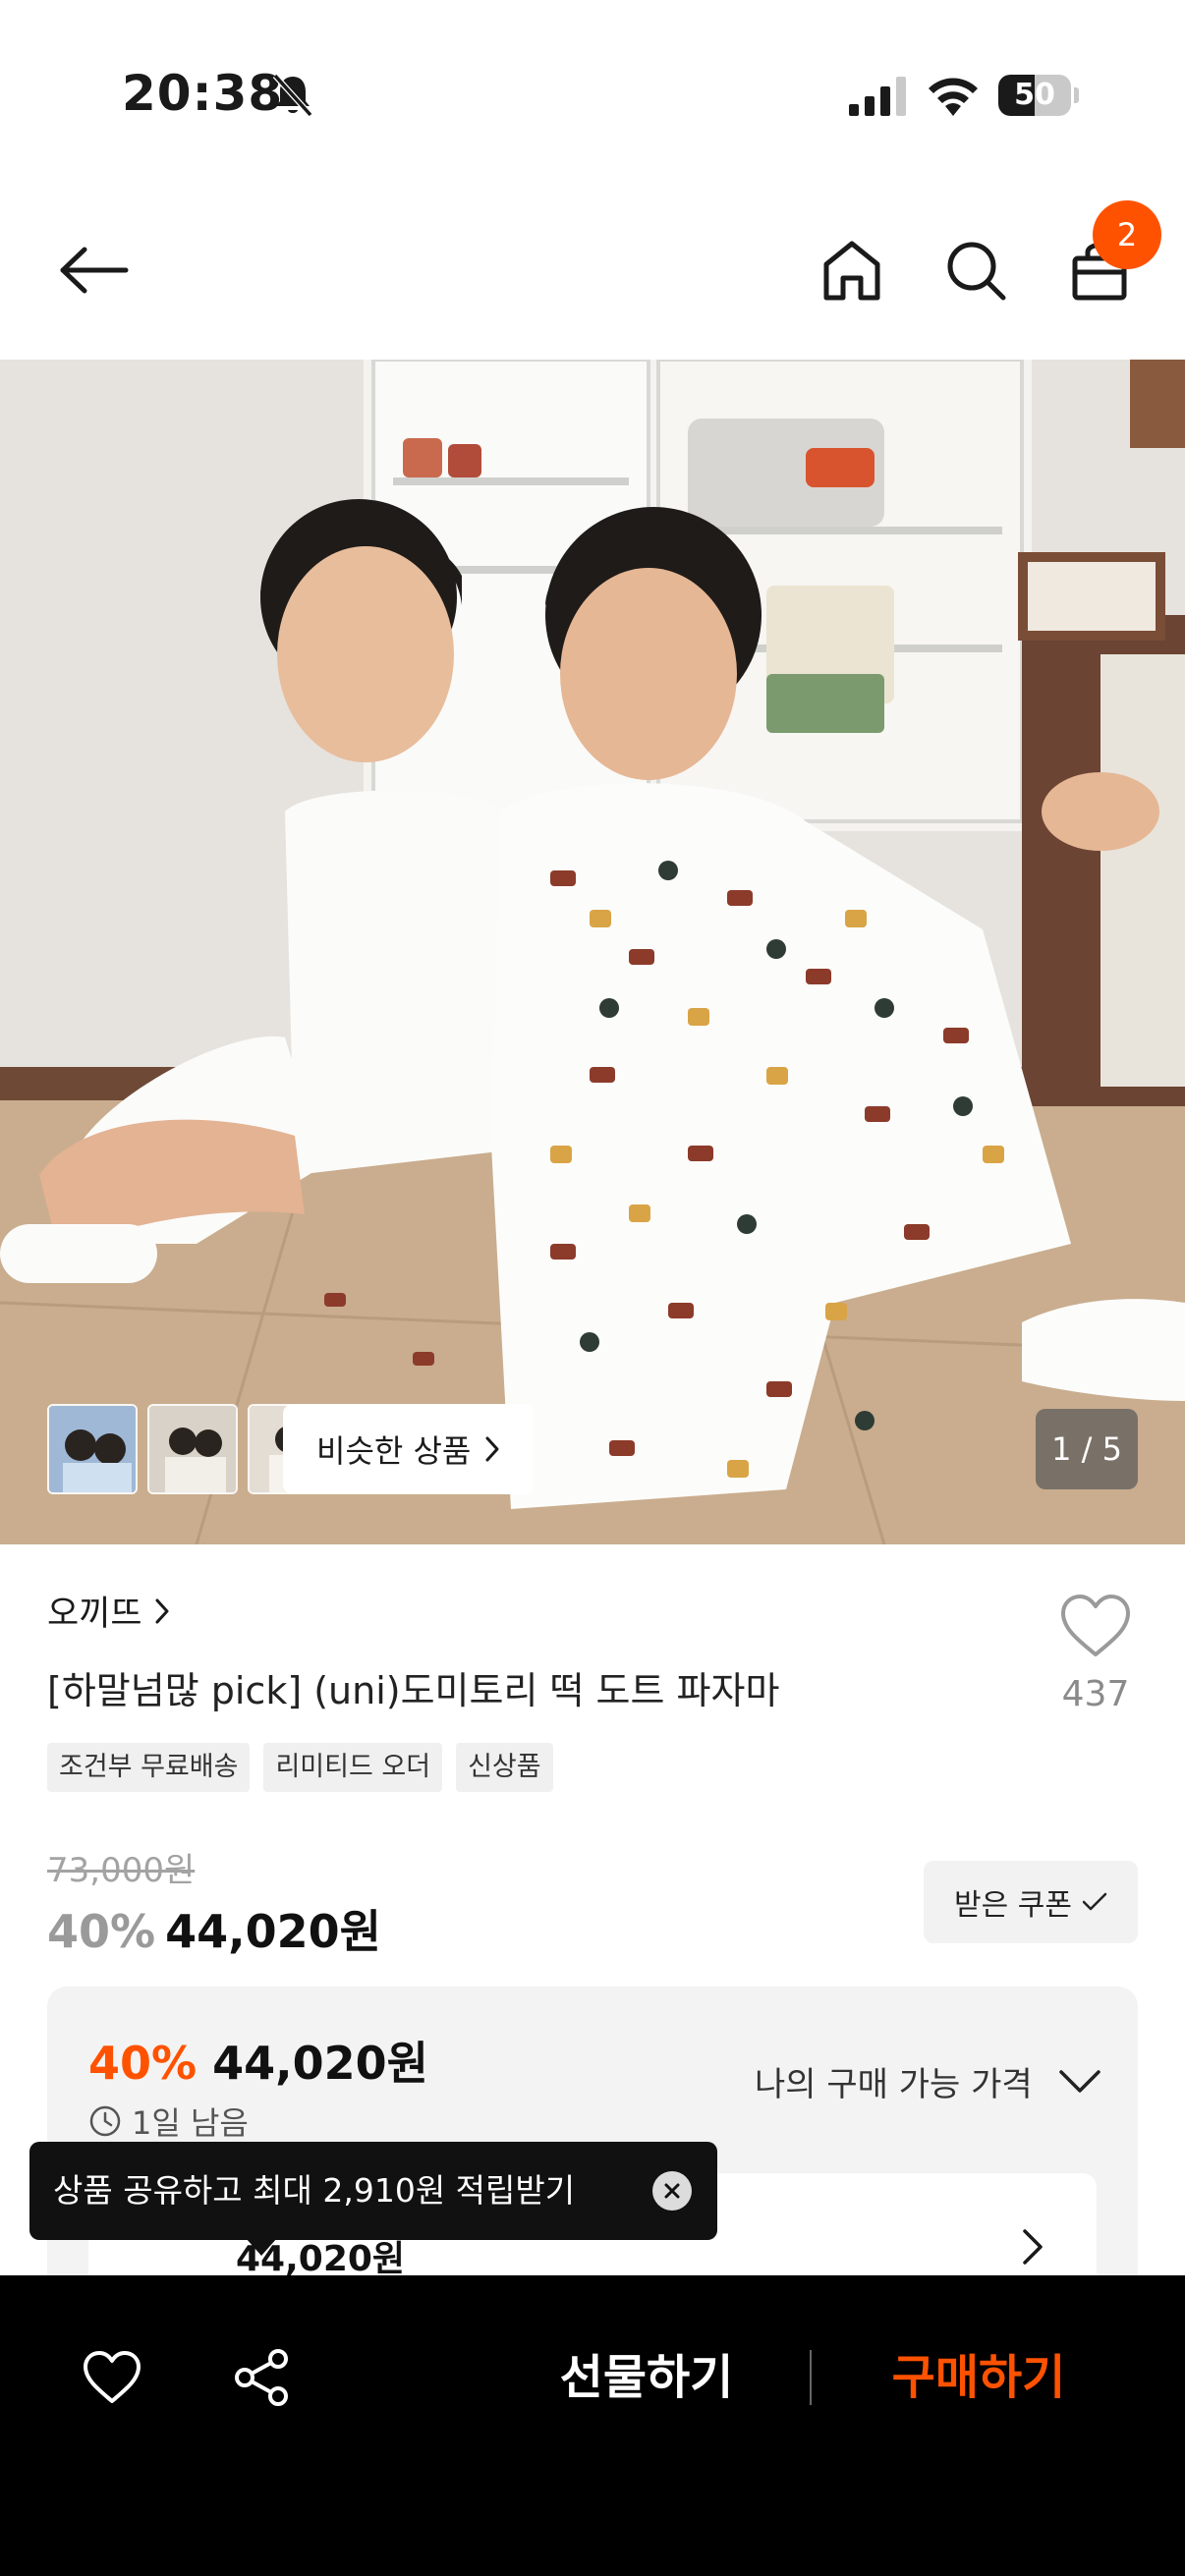 The image size is (1185, 2576). I want to click on signal-icon, so click(878, 96).